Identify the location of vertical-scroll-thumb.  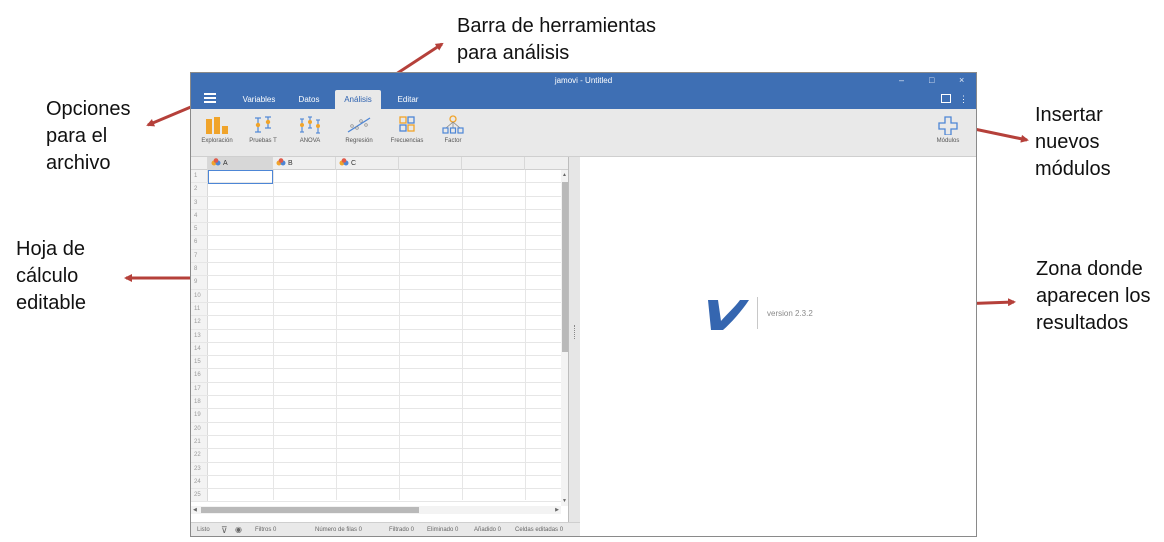
(565, 267).